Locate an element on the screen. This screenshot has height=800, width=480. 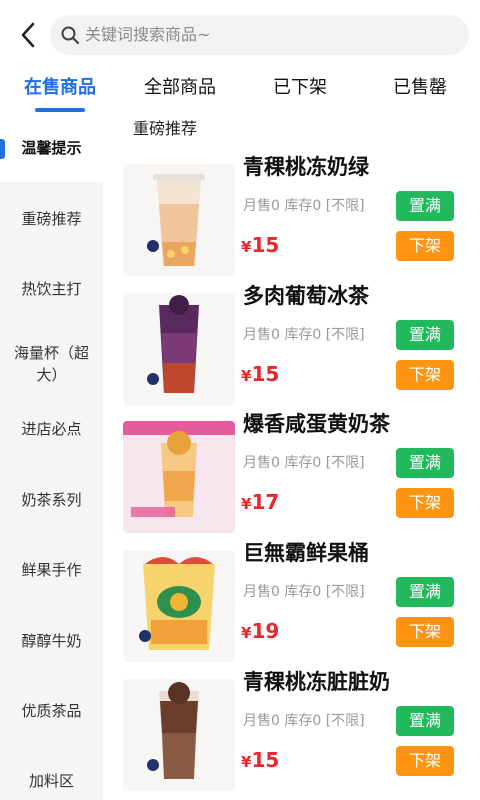
product-name: 巨無霸鲜果桶 is located at coordinates (306, 553).